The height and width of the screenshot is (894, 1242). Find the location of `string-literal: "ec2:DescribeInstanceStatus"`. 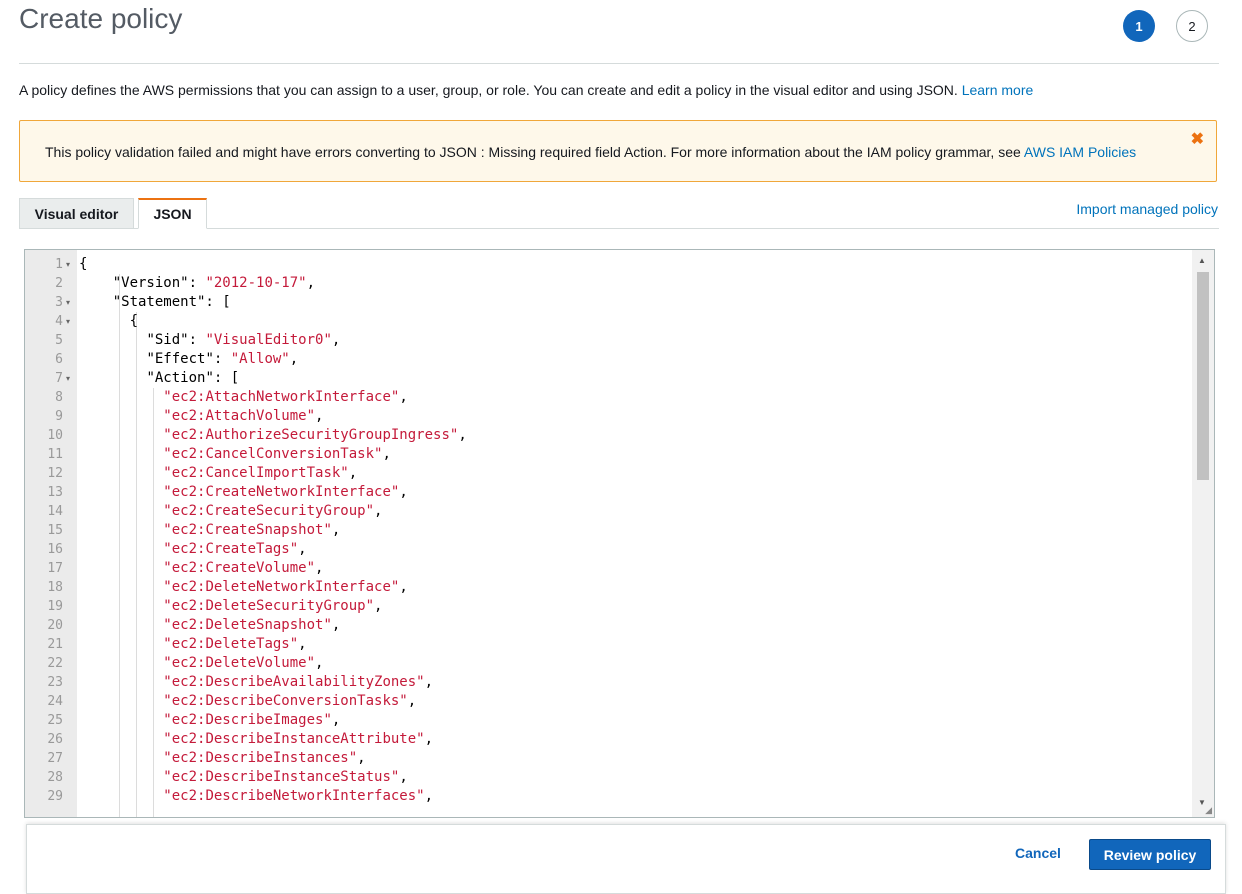

string-literal: "ec2:DescribeInstanceStatus" is located at coordinates (281, 777).